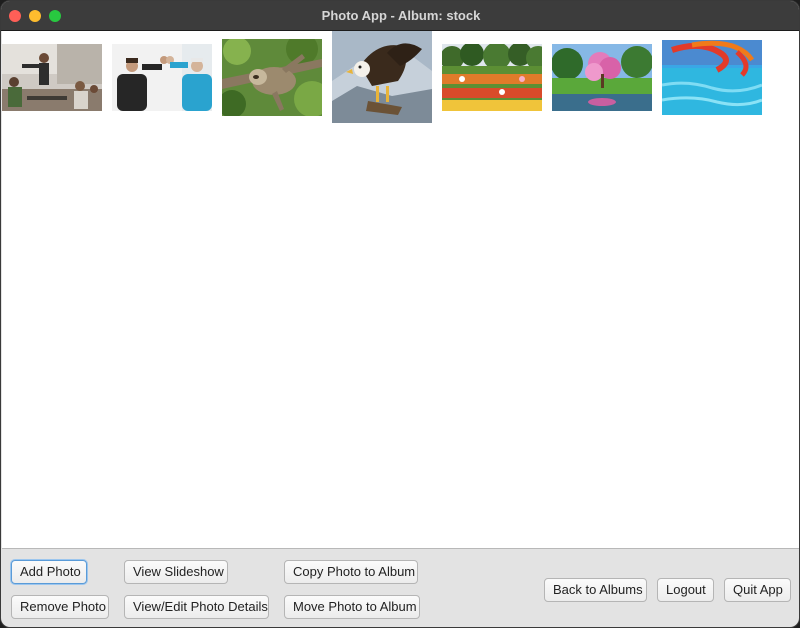  I want to click on copy-to-album-button: Copy Photo to Album, so click(351, 572).